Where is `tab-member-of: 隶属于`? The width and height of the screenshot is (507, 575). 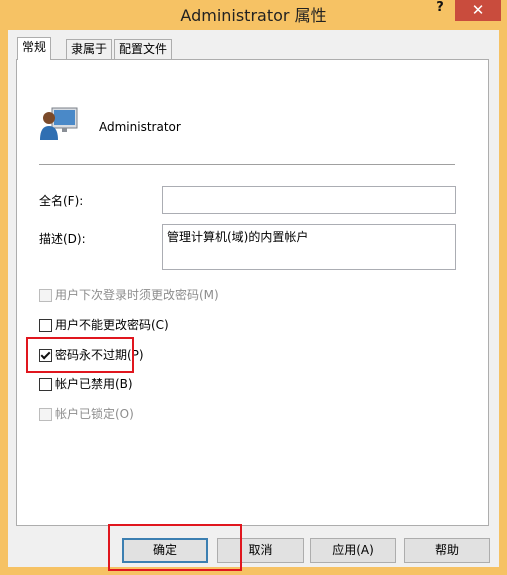
tab-member-of: 隶属于 is located at coordinates (89, 49).